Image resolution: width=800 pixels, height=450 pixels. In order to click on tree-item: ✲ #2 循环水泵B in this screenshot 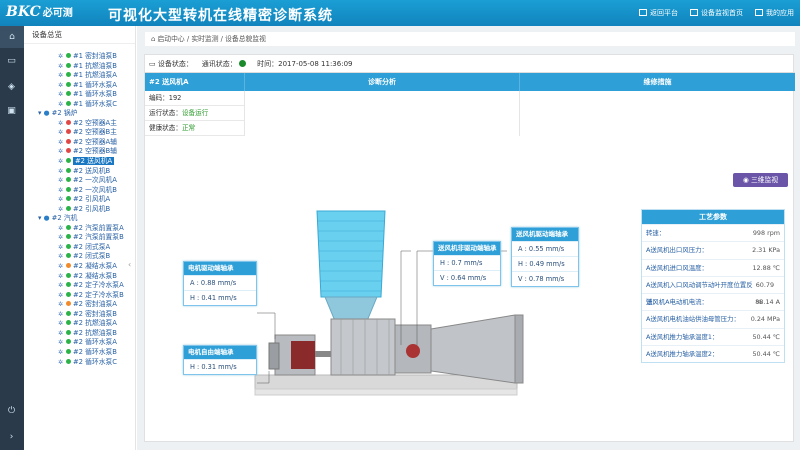, I will do `click(80, 353)`.